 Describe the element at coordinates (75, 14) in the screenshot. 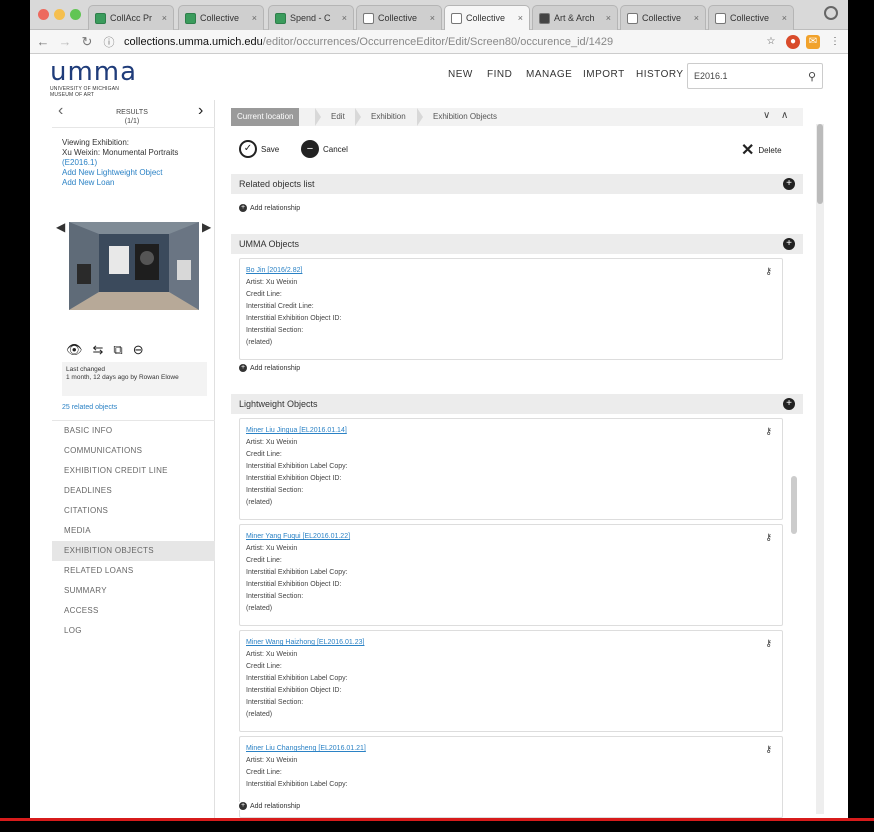

I see `maximize-window-dot` at that location.